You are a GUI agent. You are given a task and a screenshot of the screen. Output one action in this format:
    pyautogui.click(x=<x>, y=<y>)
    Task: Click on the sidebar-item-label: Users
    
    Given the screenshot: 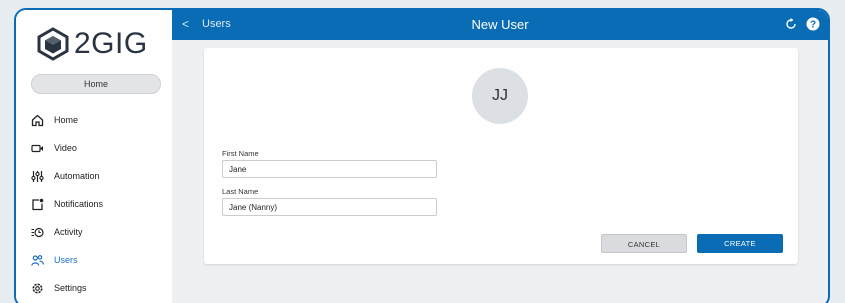 What is the action you would take?
    pyautogui.click(x=66, y=260)
    